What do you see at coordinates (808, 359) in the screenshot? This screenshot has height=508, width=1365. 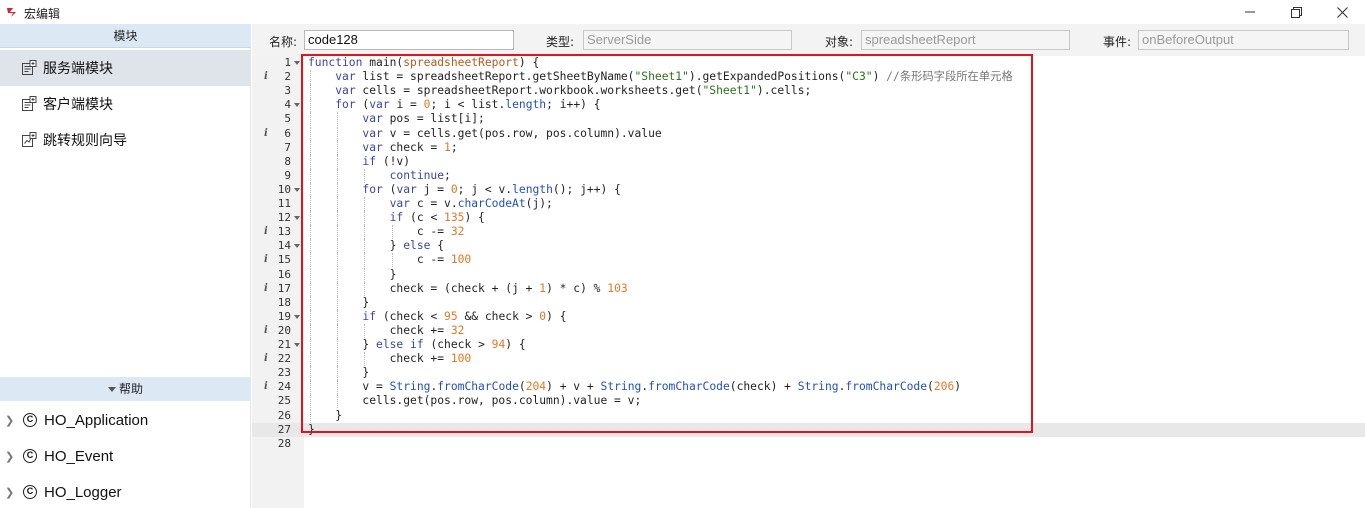 I see `code-line: 22 i check += 100` at bounding box center [808, 359].